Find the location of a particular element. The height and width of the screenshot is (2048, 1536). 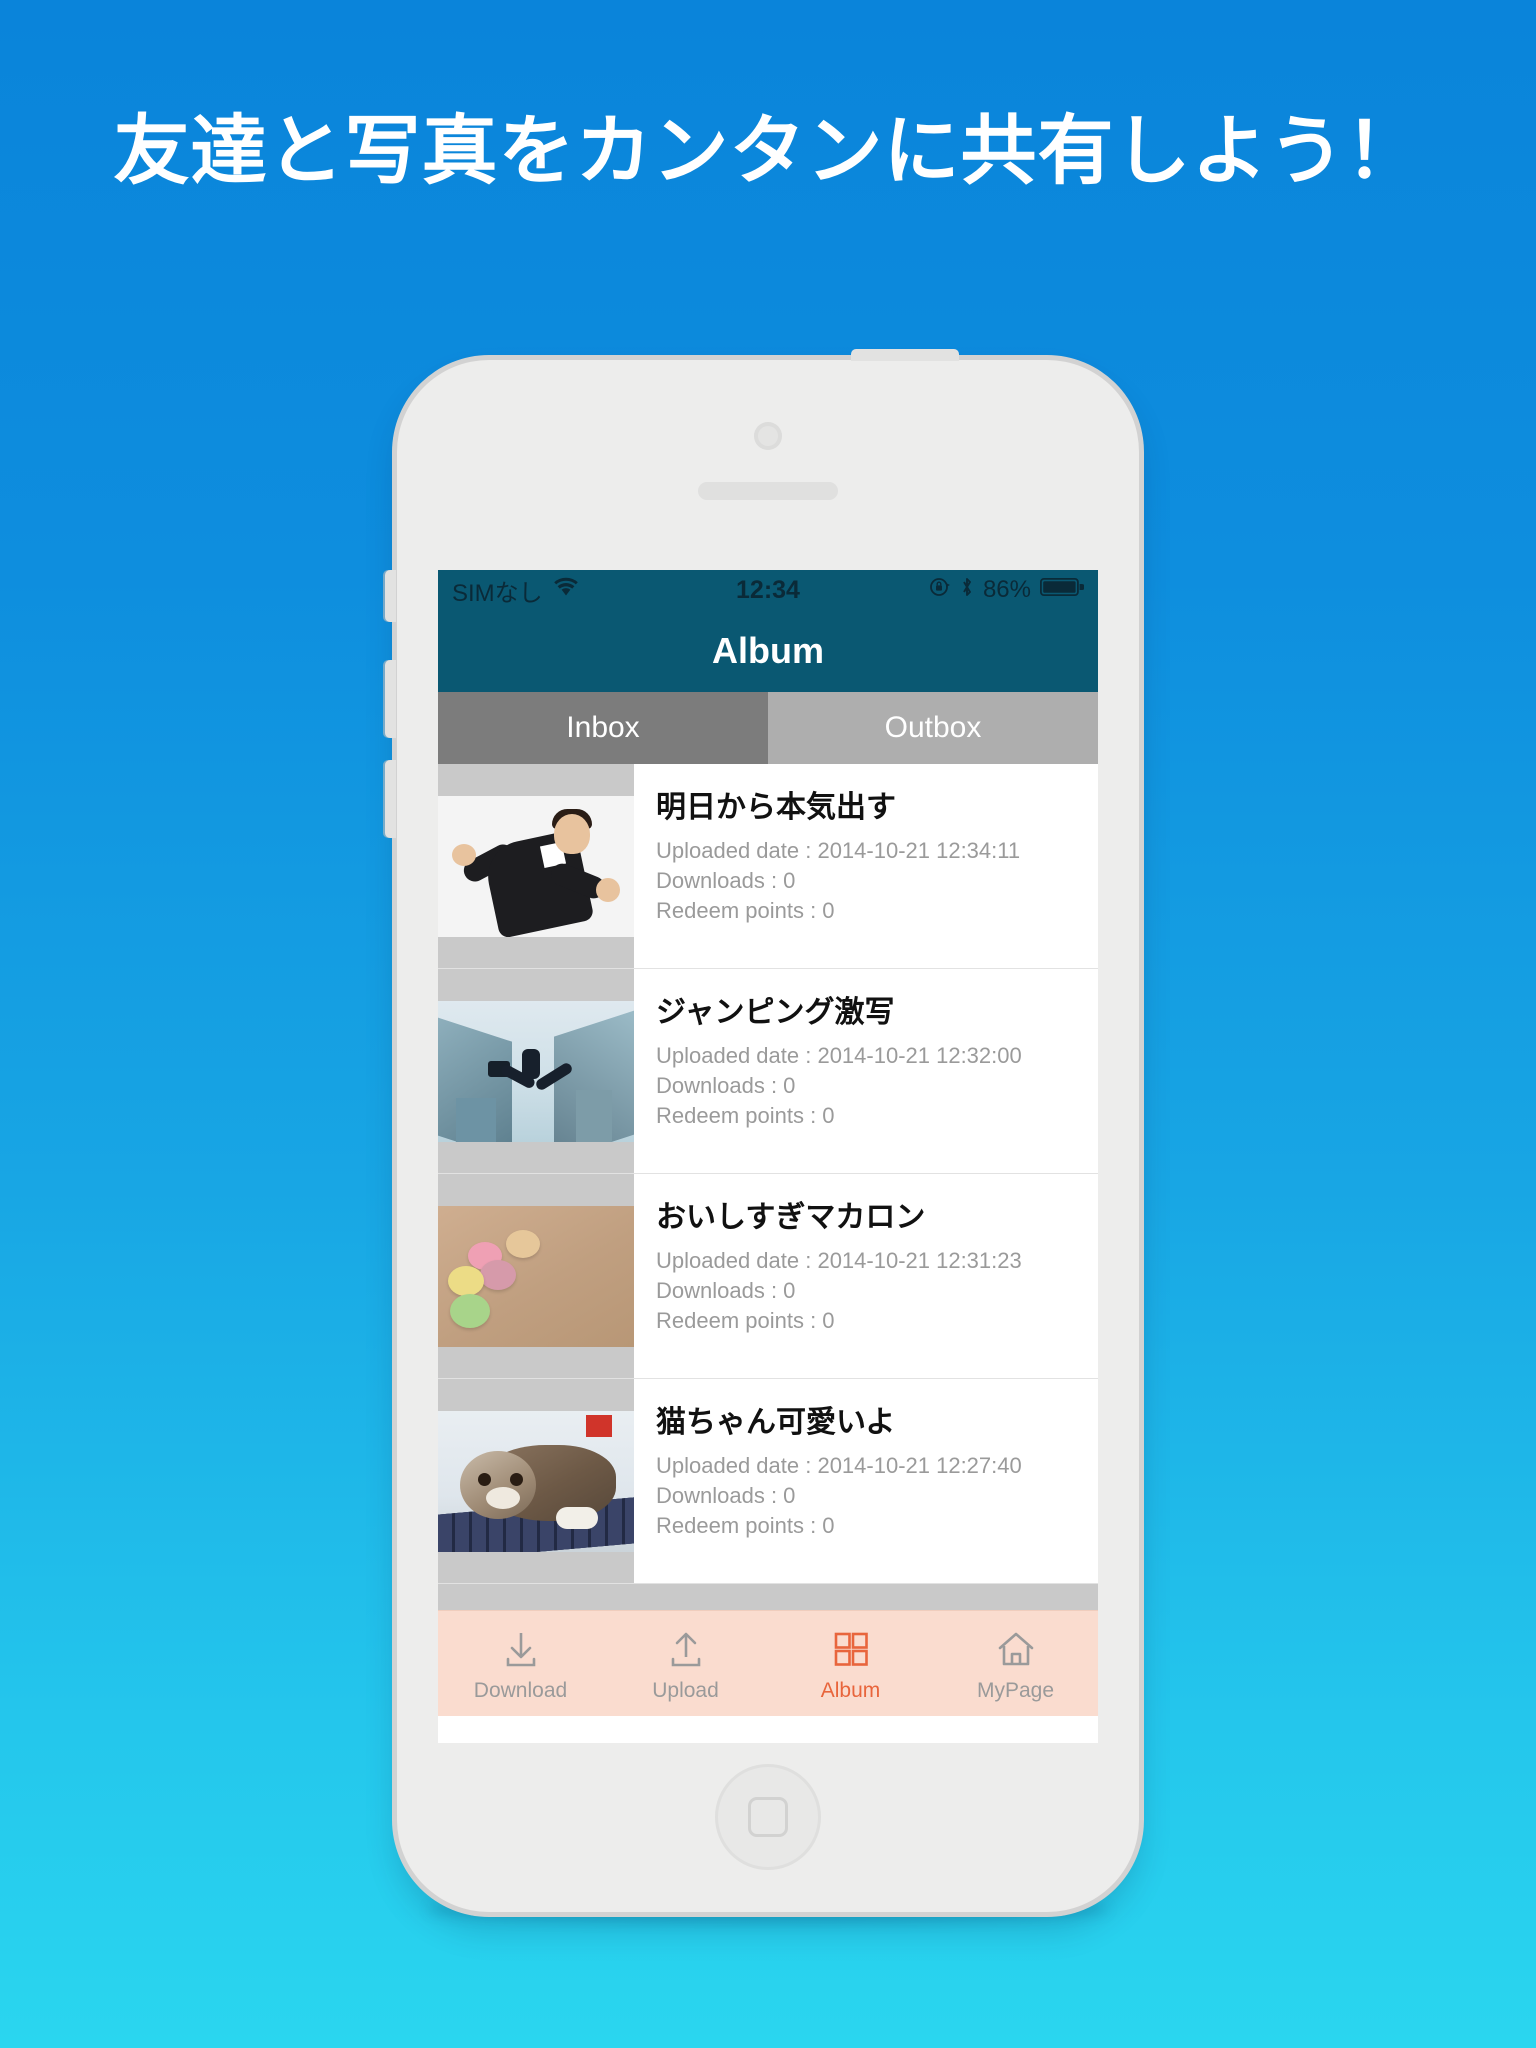

segmented-control: Inbox Outbox is located at coordinates (768, 728).